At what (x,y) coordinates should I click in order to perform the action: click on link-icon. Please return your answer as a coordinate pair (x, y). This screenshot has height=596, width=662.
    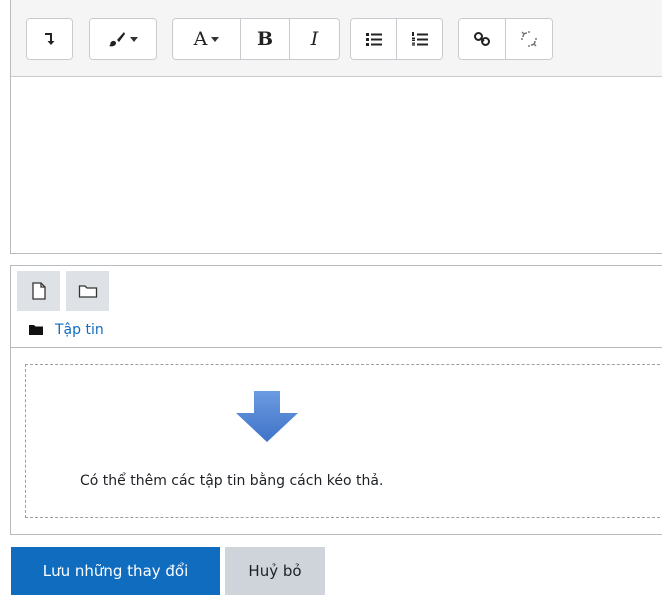
    Looking at the image, I should click on (482, 39).